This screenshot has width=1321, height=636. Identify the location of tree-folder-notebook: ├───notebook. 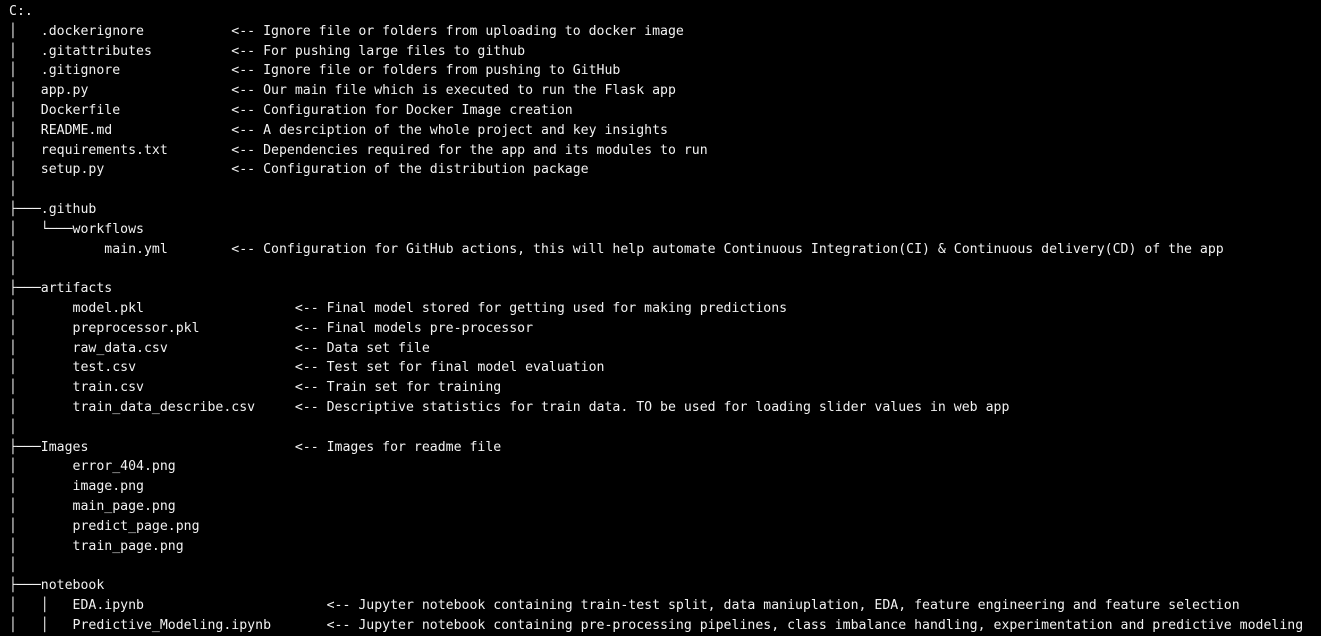
(57, 586).